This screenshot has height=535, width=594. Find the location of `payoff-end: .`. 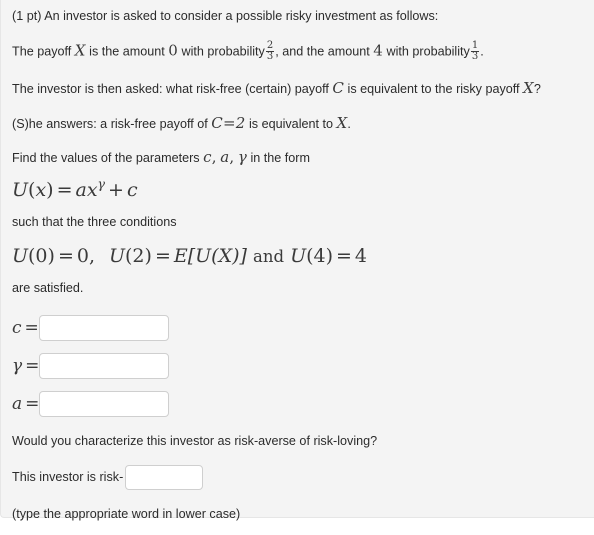

payoff-end: . is located at coordinates (482, 51).